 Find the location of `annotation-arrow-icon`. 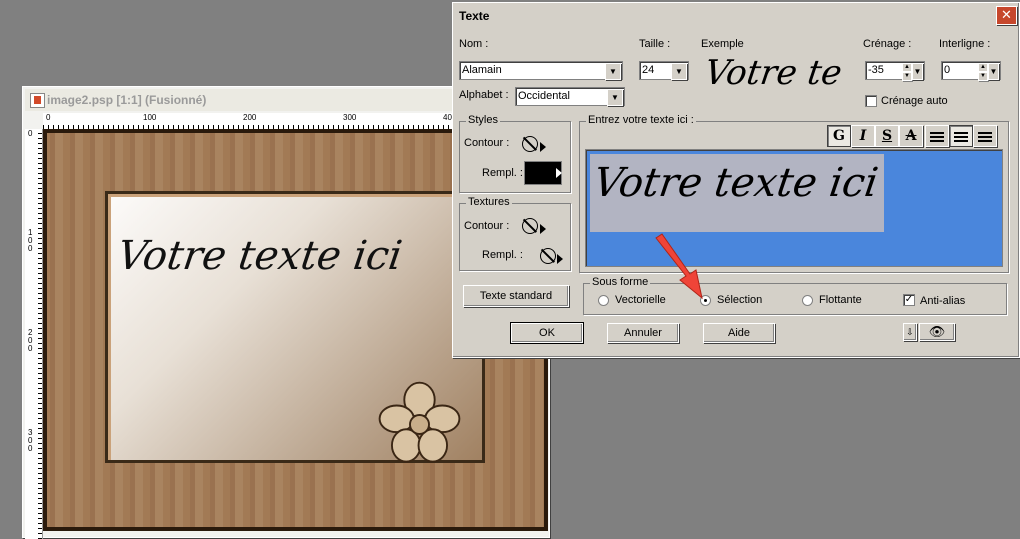

annotation-arrow-icon is located at coordinates (679, 266).